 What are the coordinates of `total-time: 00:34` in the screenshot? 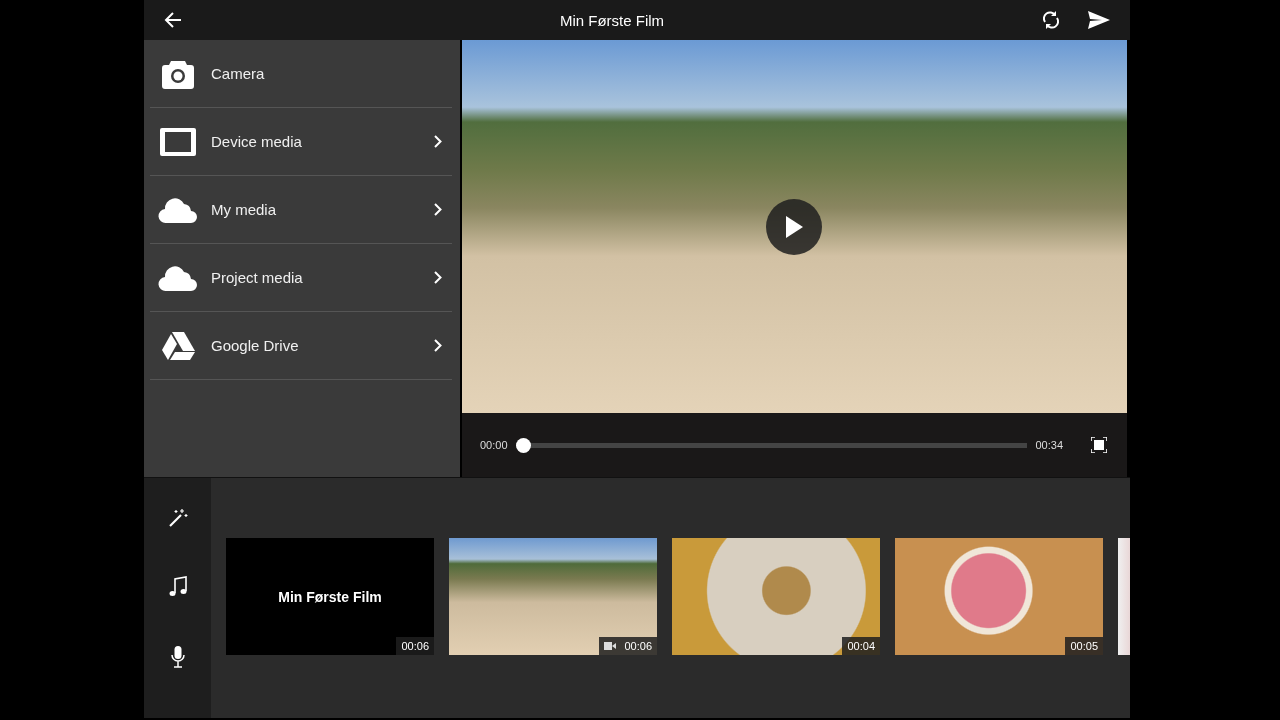 It's located at (1049, 445).